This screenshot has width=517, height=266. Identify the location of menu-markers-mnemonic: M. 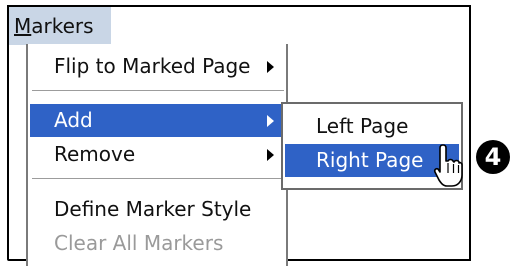
(23, 26).